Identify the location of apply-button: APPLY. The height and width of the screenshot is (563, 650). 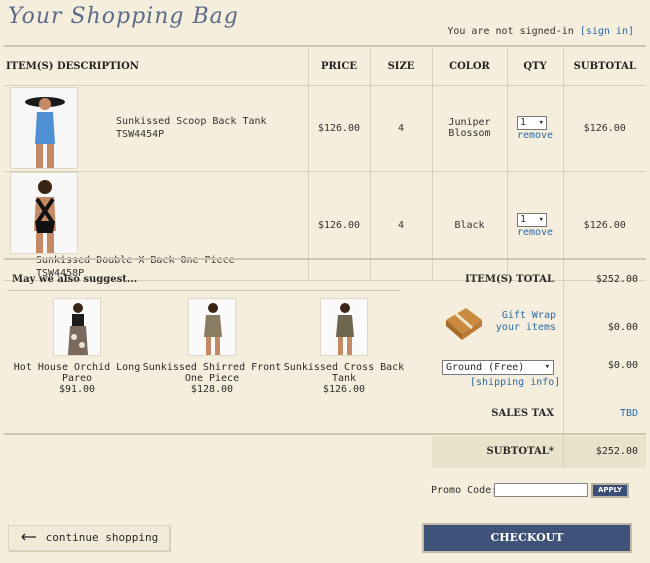
(610, 490).